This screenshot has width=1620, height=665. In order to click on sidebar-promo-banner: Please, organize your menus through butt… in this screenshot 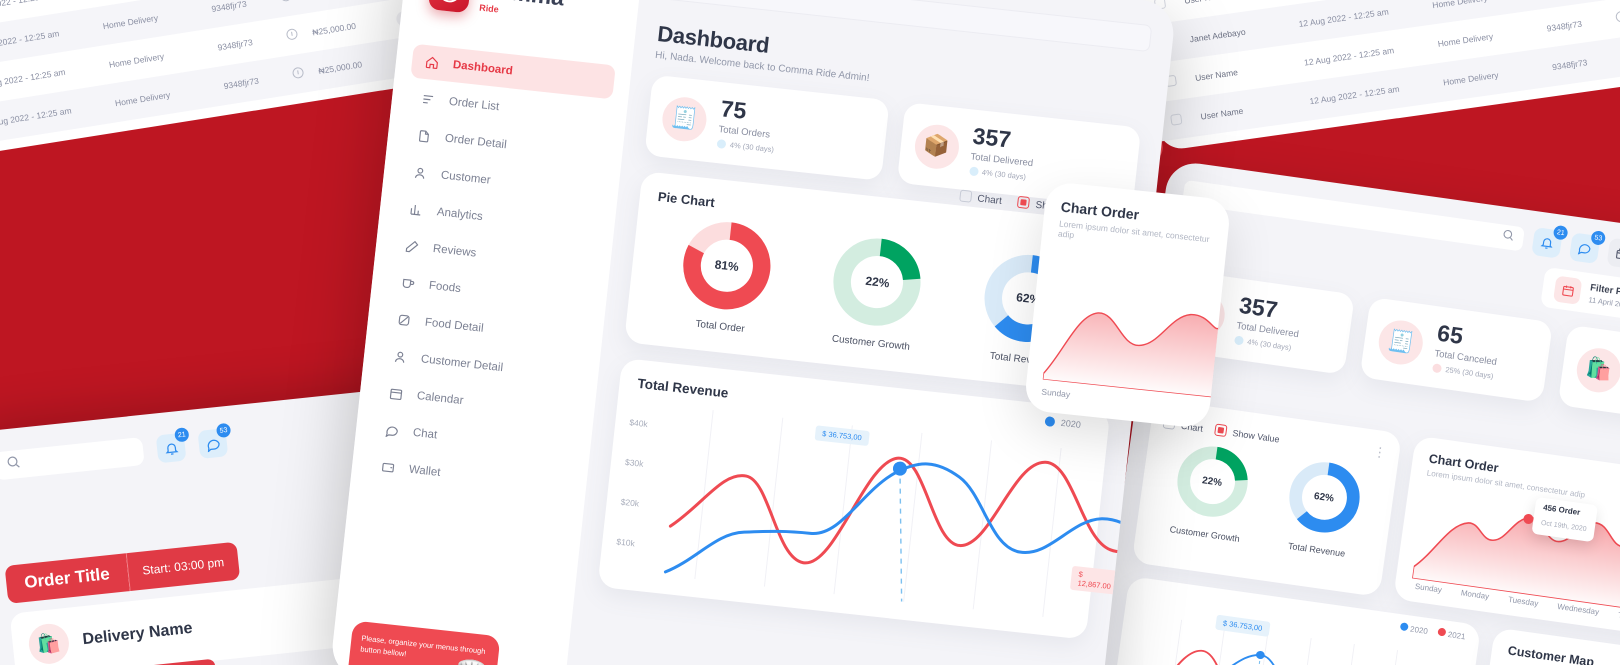, I will do `click(423, 642)`.